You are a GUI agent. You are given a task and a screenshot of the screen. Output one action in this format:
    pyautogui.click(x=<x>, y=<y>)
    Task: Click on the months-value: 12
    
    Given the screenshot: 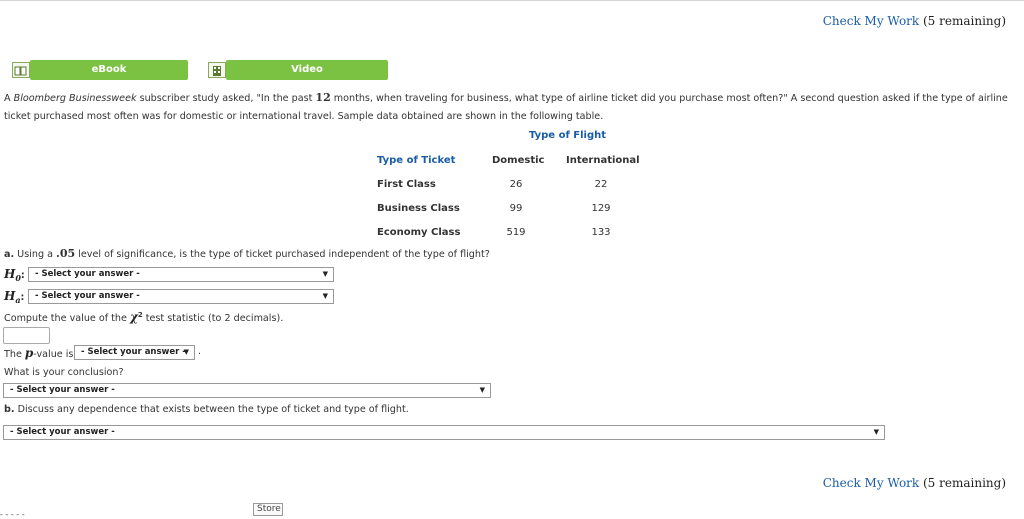 What is the action you would take?
    pyautogui.click(x=323, y=97)
    